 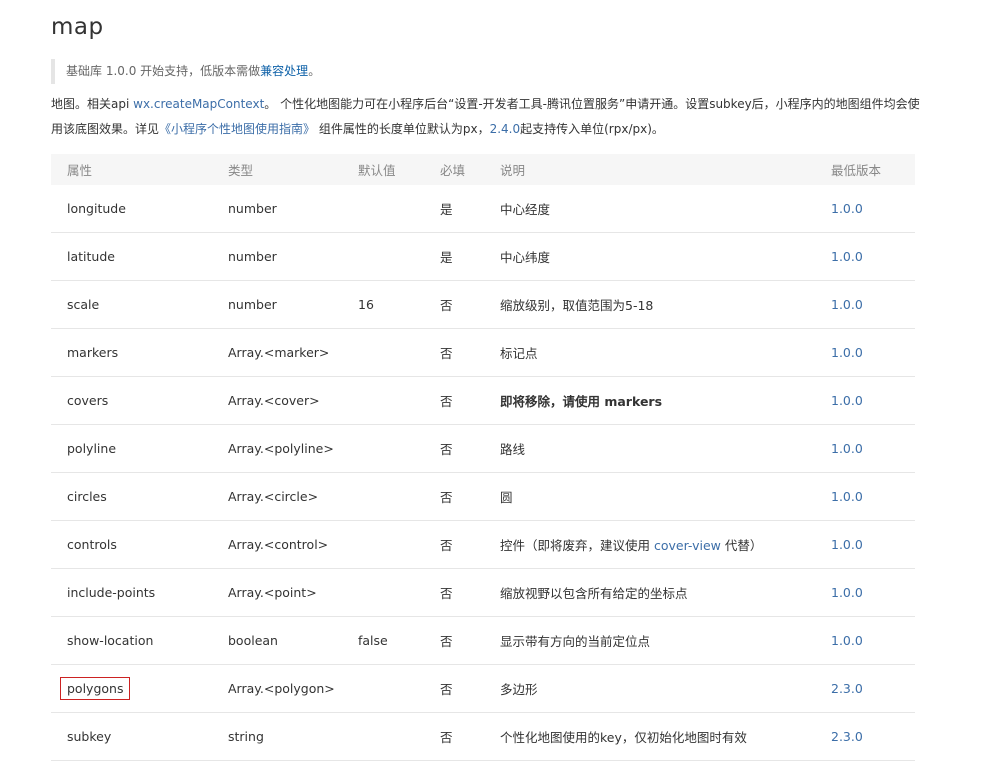 I want to click on cell-type: Array.<polyline>, so click(x=285, y=448).